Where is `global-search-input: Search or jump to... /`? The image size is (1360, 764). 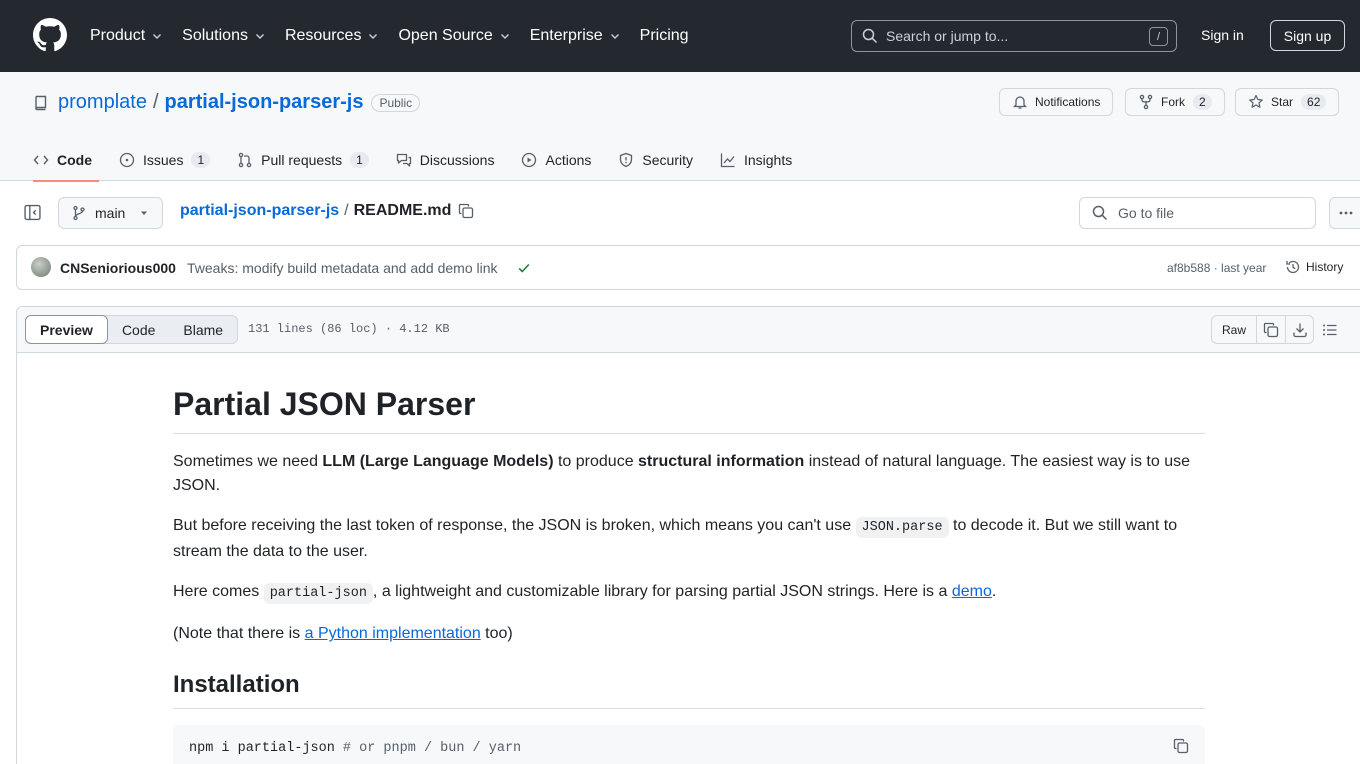 global-search-input: Search or jump to... / is located at coordinates (1014, 36).